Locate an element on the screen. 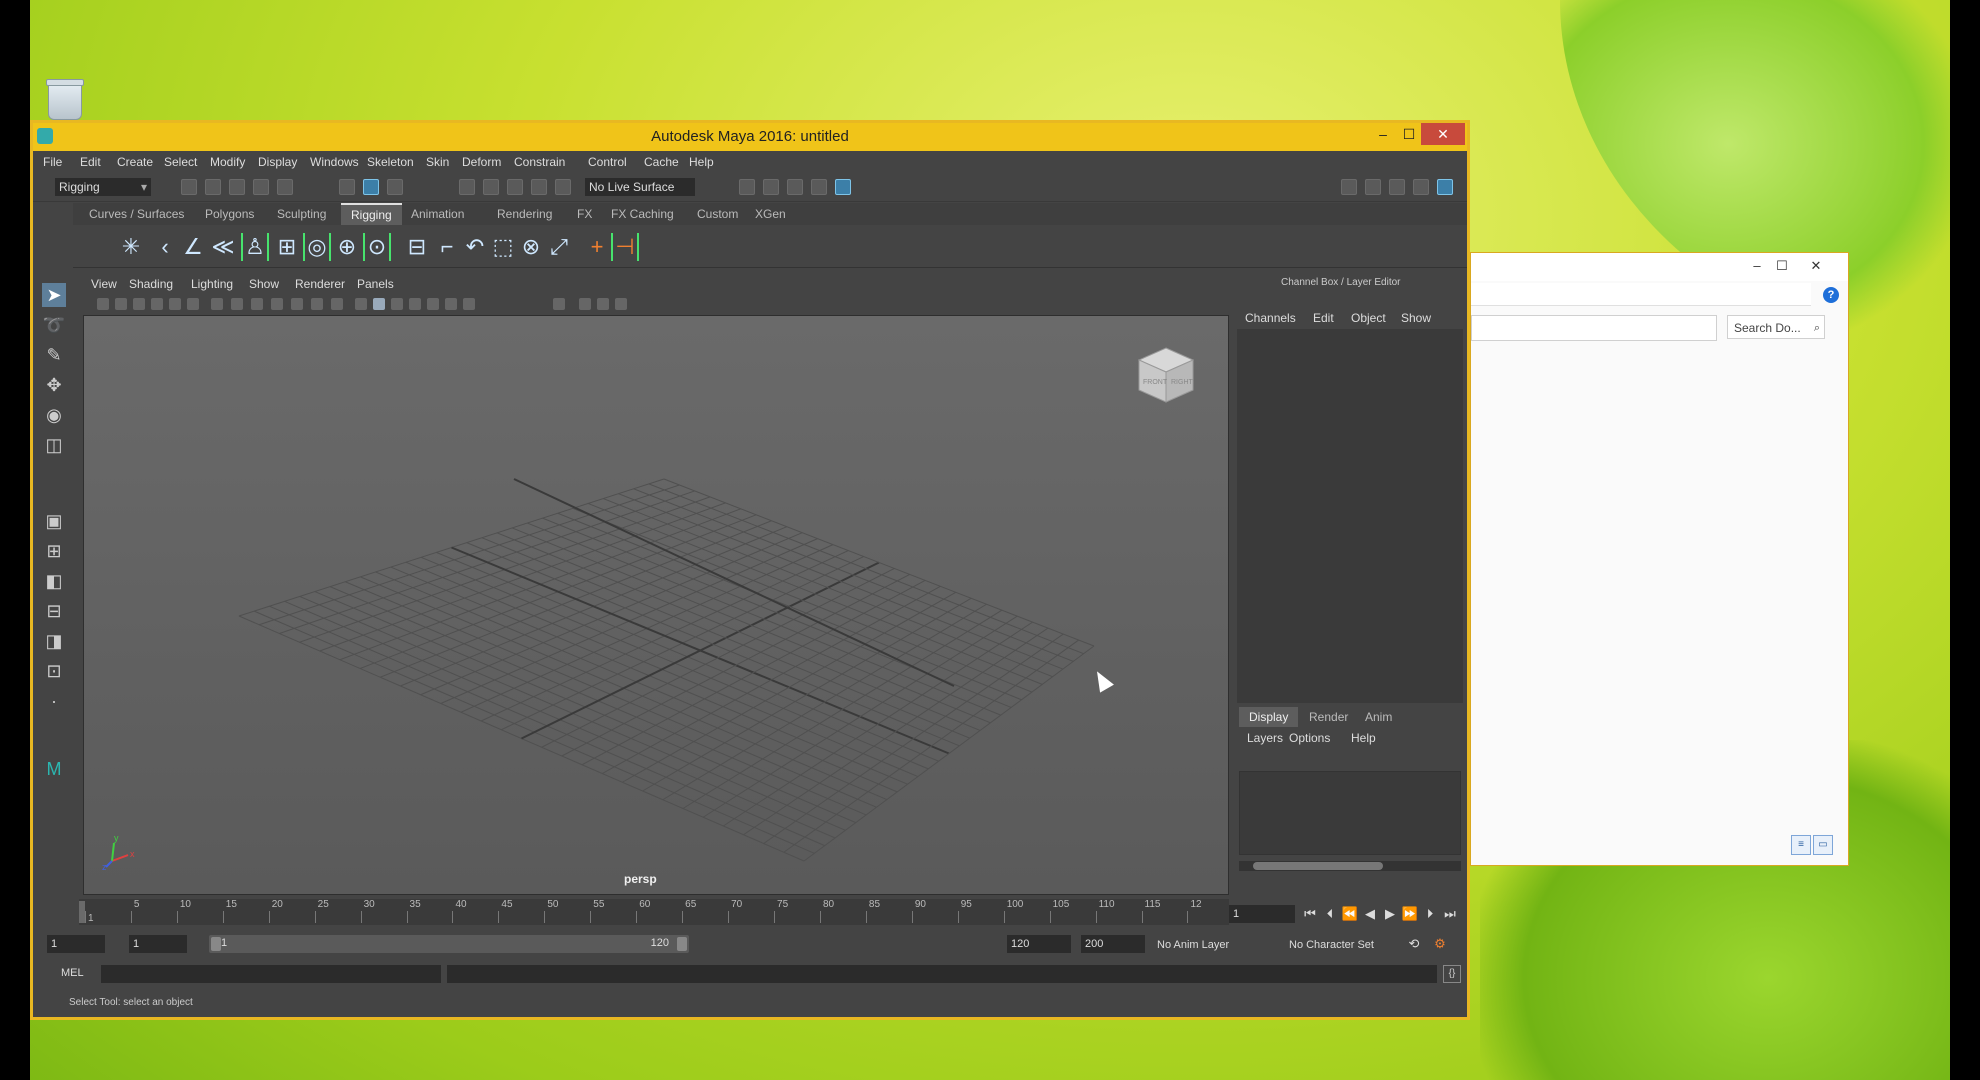  layer-list is located at coordinates (1350, 813).